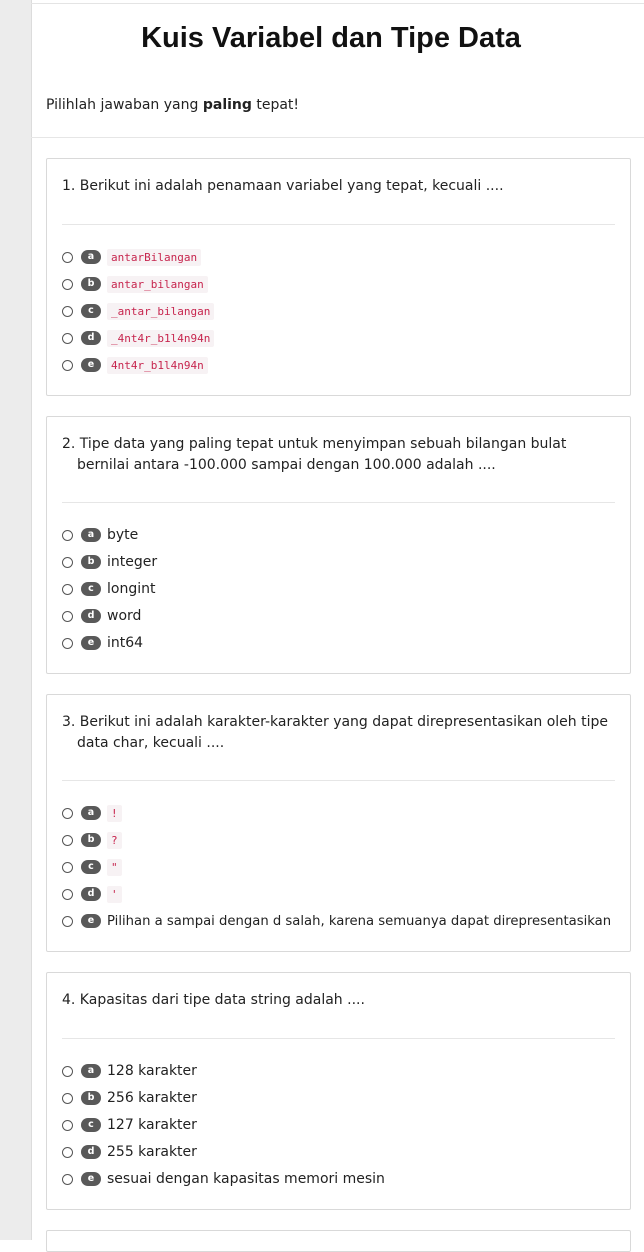  I want to click on option-2a: a byte, so click(100, 535).